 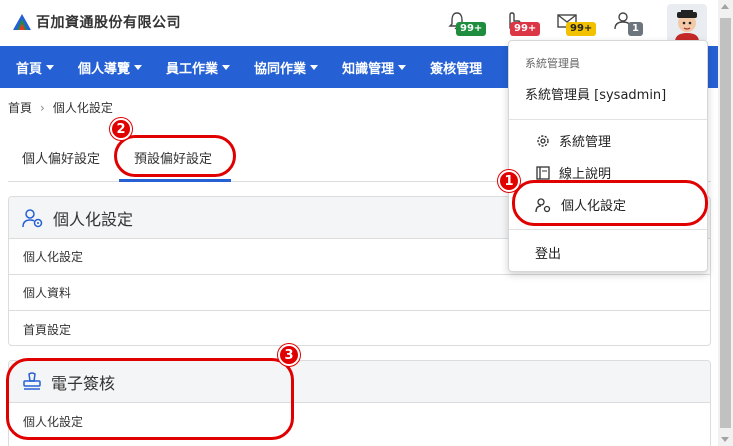 What do you see at coordinates (471, 29) in the screenshot?
I see `bell-badge: 99+` at bounding box center [471, 29].